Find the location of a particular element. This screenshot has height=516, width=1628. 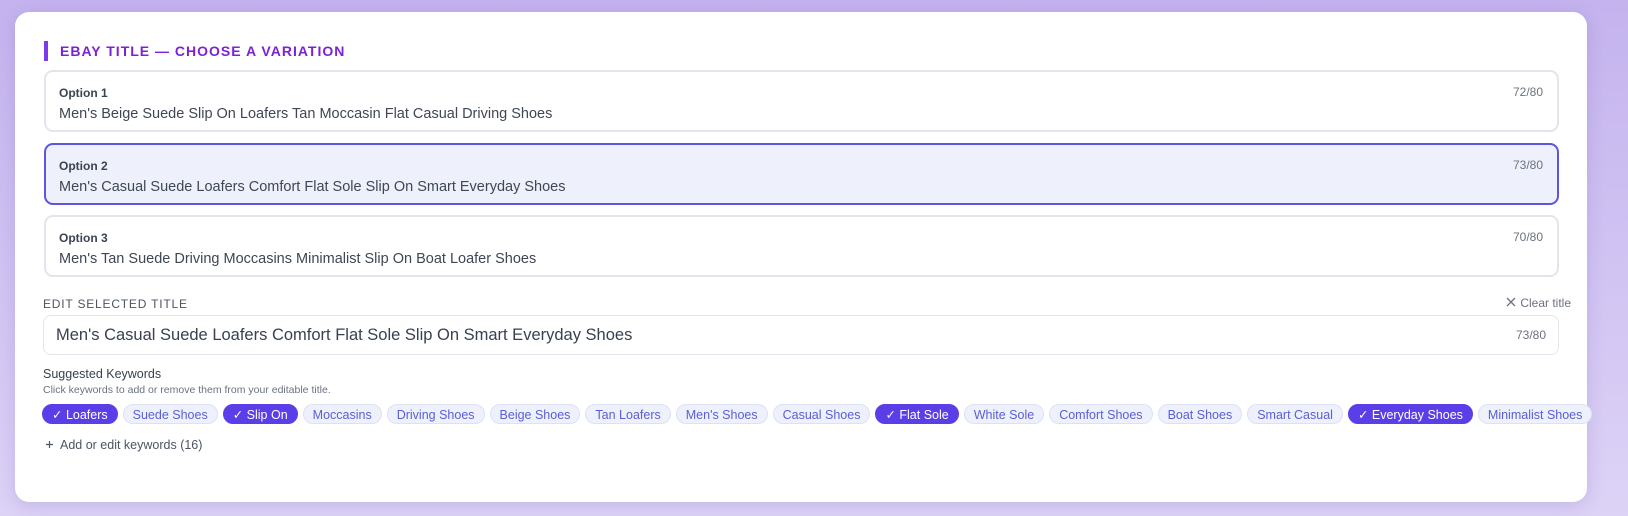

keyword-chip: Comfort Shoes is located at coordinates (1101, 414).